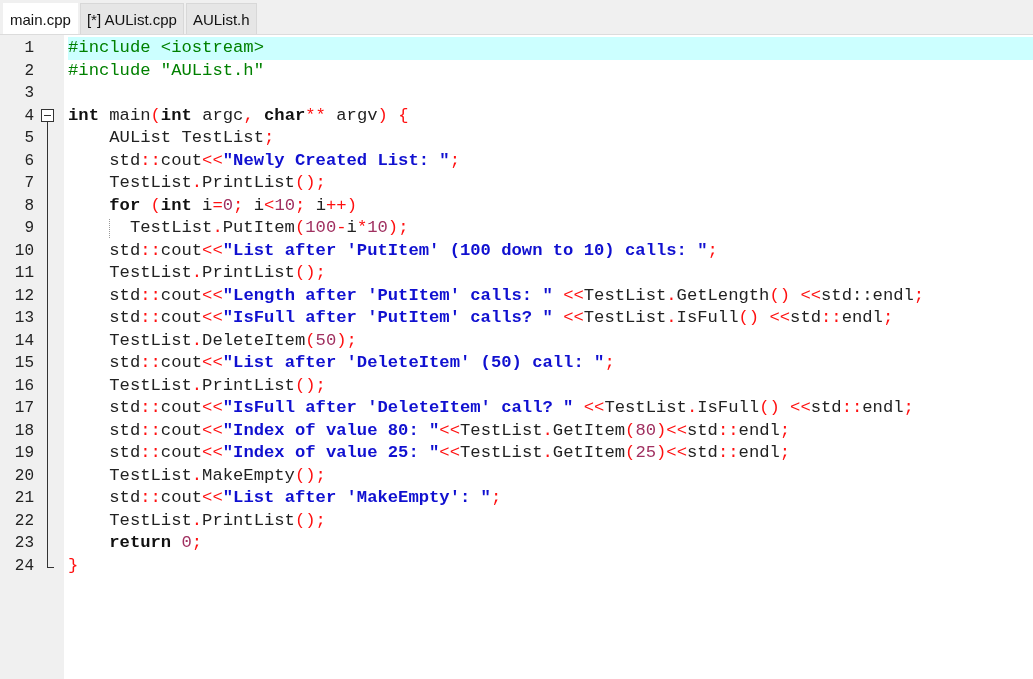  Describe the element at coordinates (29, 228) in the screenshot. I see `line-number: 9` at that location.